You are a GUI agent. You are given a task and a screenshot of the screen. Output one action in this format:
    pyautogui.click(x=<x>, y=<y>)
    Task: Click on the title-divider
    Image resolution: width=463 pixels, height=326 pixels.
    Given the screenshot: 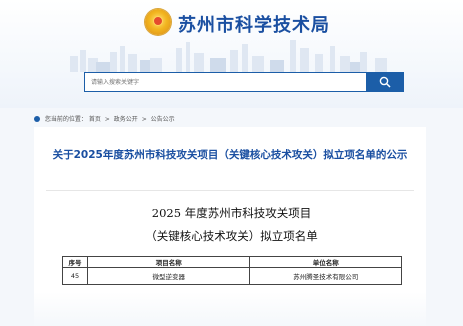 What is the action you would take?
    pyautogui.click(x=230, y=190)
    